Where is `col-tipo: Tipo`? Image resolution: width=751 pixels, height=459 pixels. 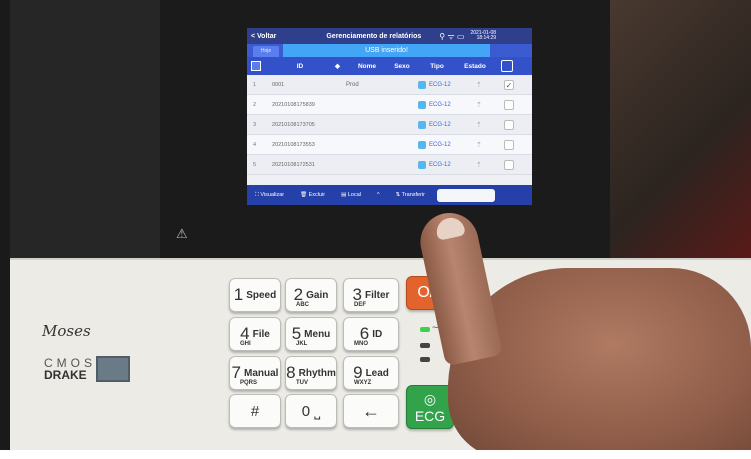 col-tipo: Tipo is located at coordinates (437, 66).